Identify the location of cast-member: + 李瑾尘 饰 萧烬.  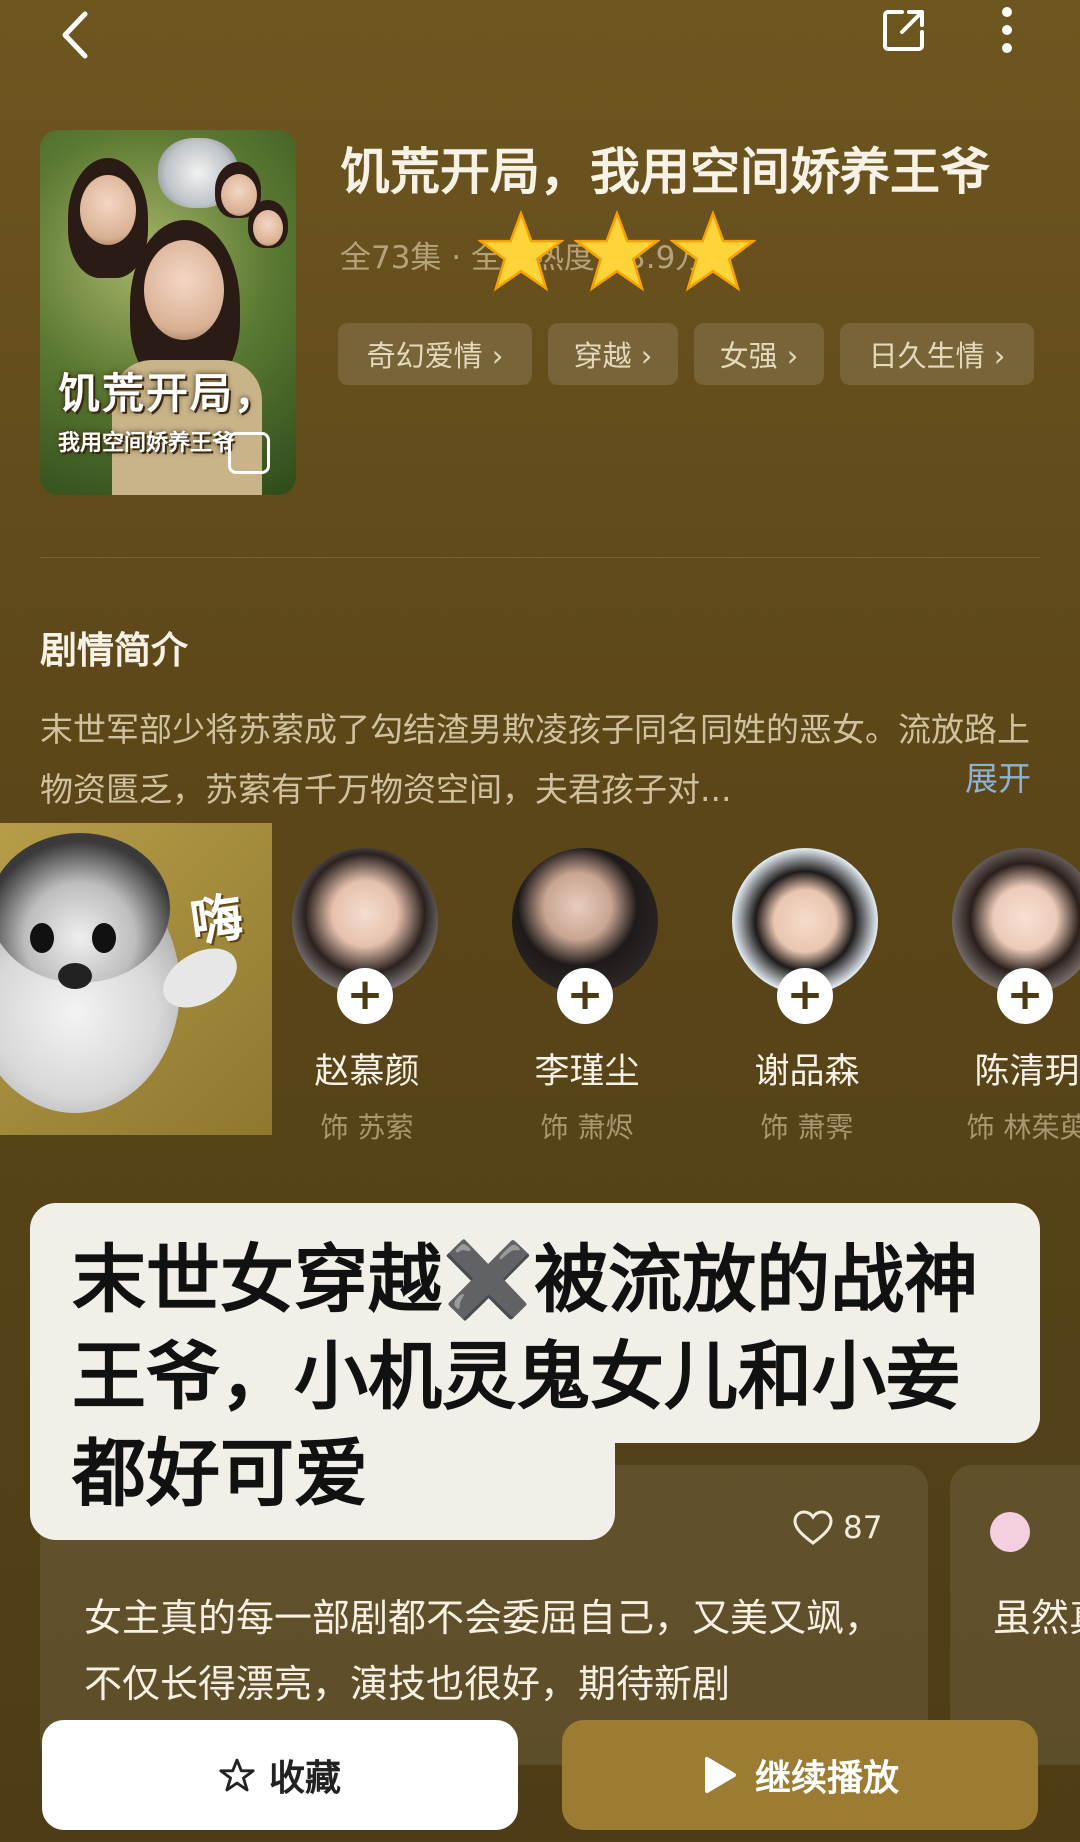
(587, 996).